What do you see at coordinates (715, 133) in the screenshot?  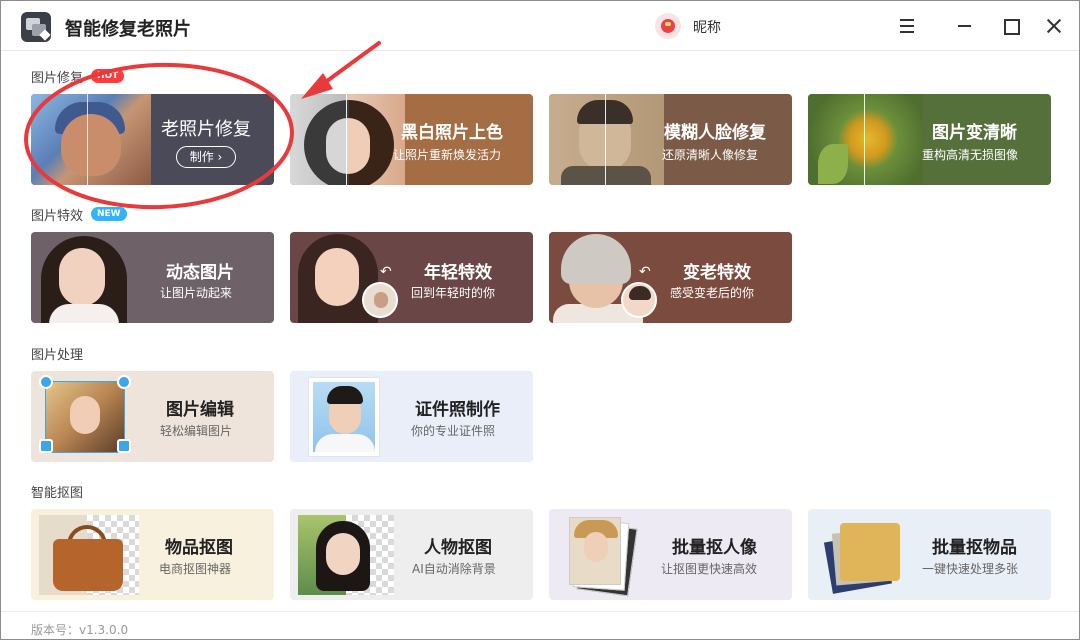 I see `card-title: 模糊人脸修复` at bounding box center [715, 133].